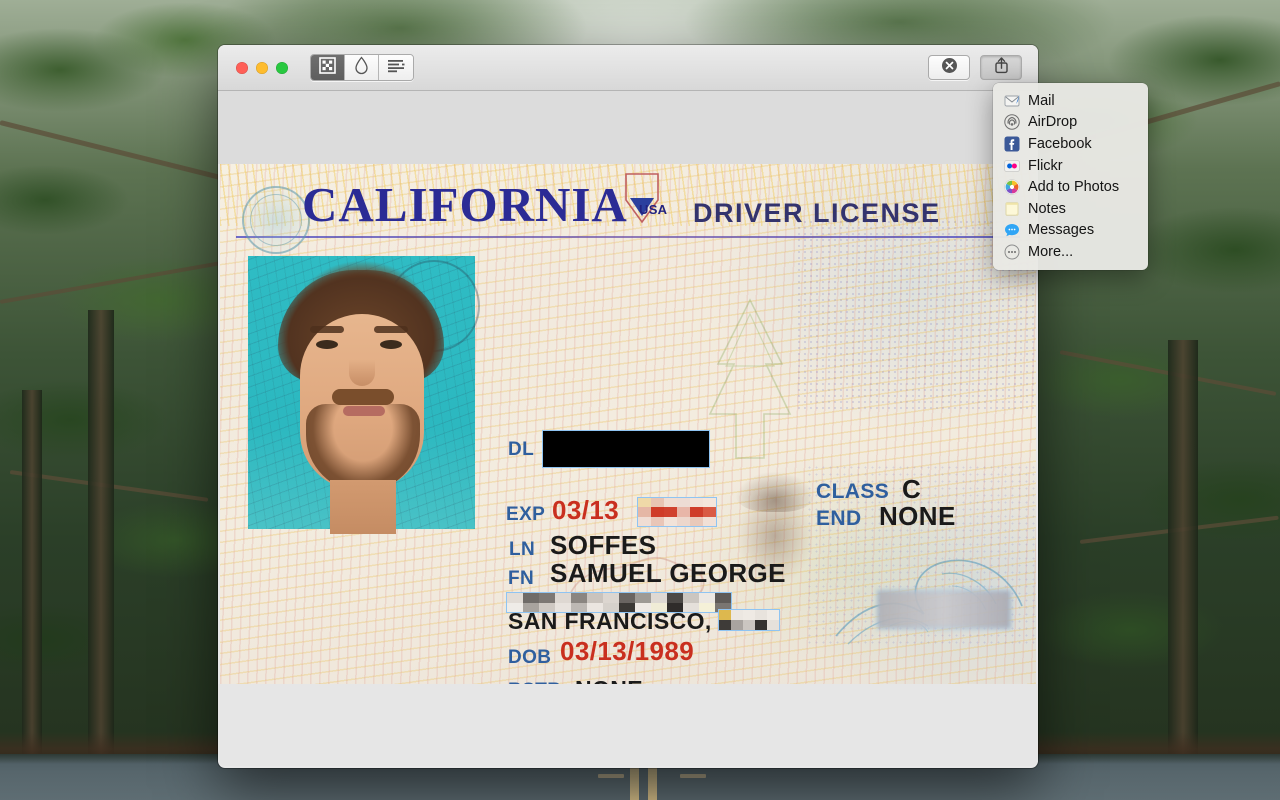  I want to click on traffic-light-group, so click(262, 67).